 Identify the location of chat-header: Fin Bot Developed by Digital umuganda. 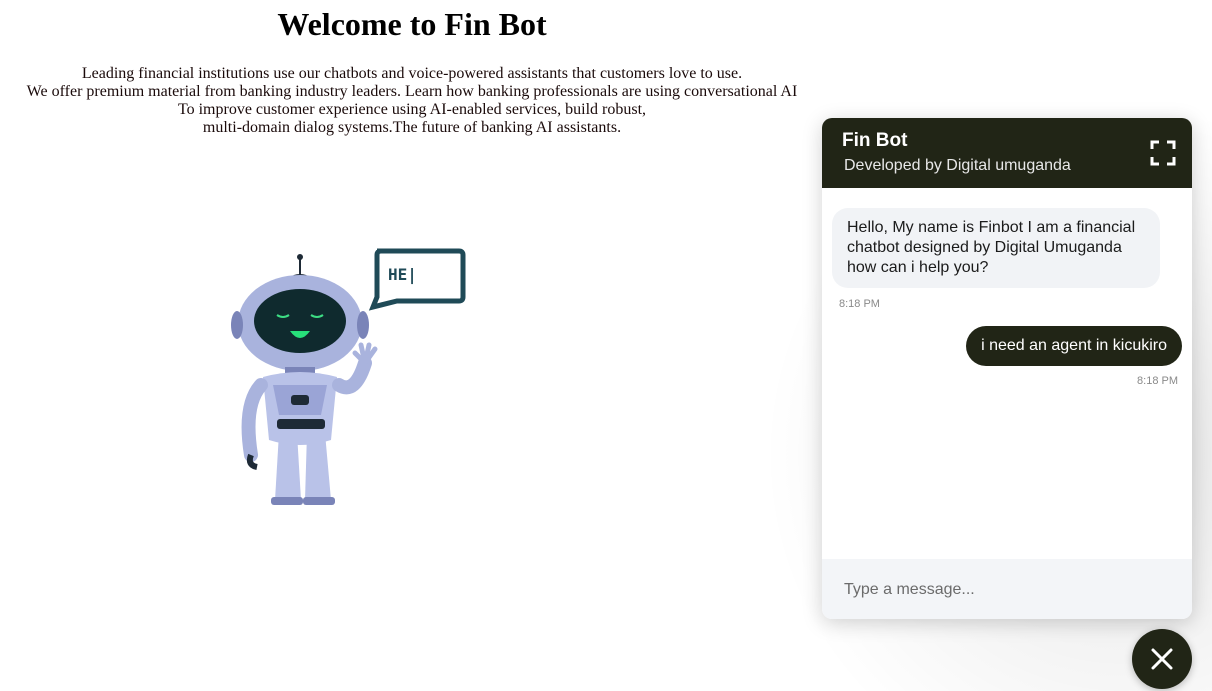
(1007, 153).